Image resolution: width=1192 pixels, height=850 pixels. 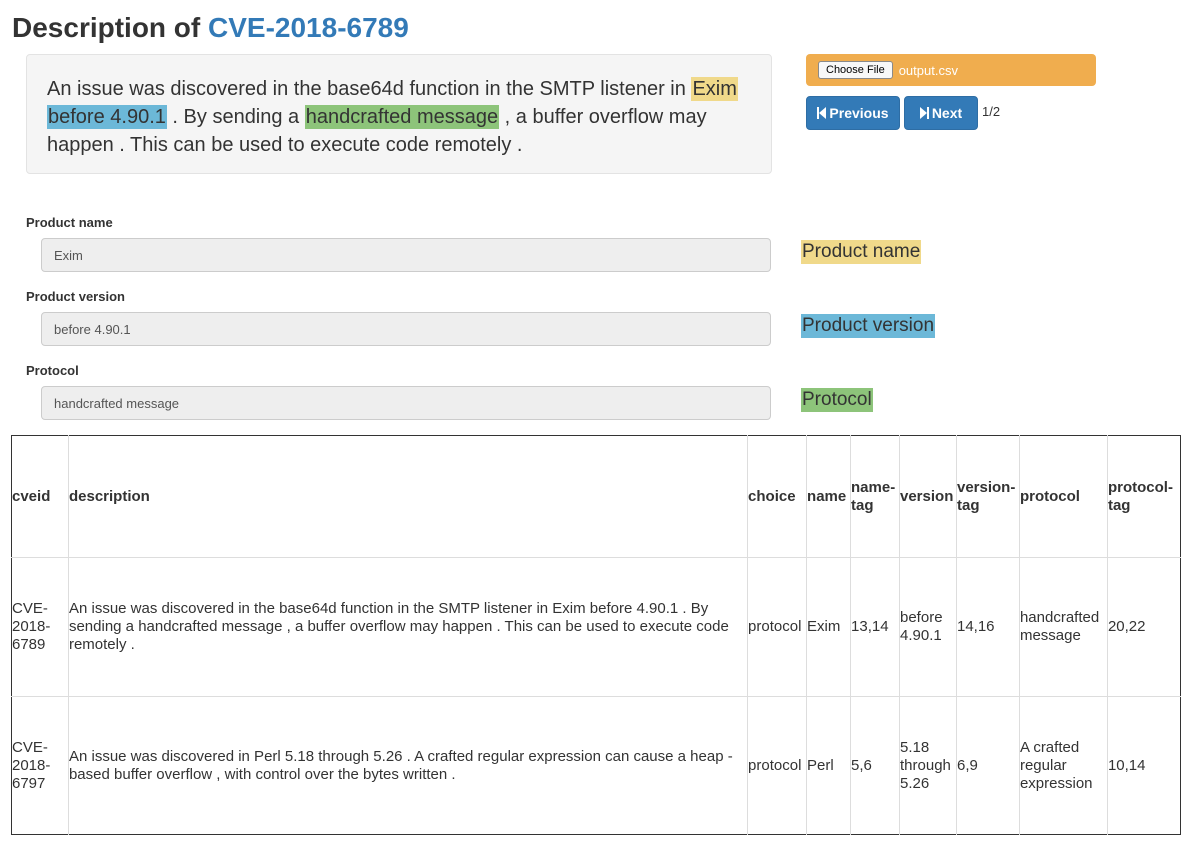 I want to click on column-header: name, so click(x=828, y=496).